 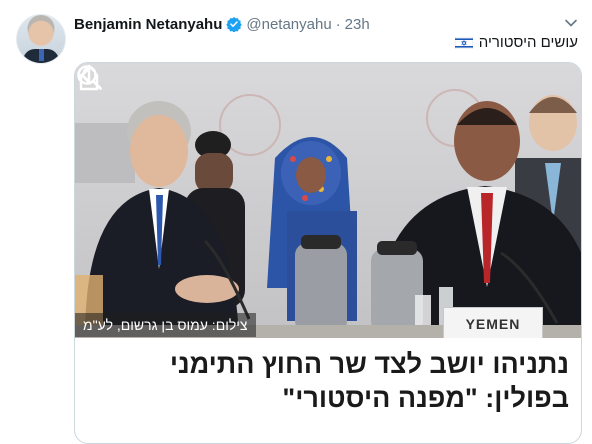 What do you see at coordinates (165, 325) in the screenshot?
I see `photo-credit: צילום: עמוס בן גרשום, לע"מ` at bounding box center [165, 325].